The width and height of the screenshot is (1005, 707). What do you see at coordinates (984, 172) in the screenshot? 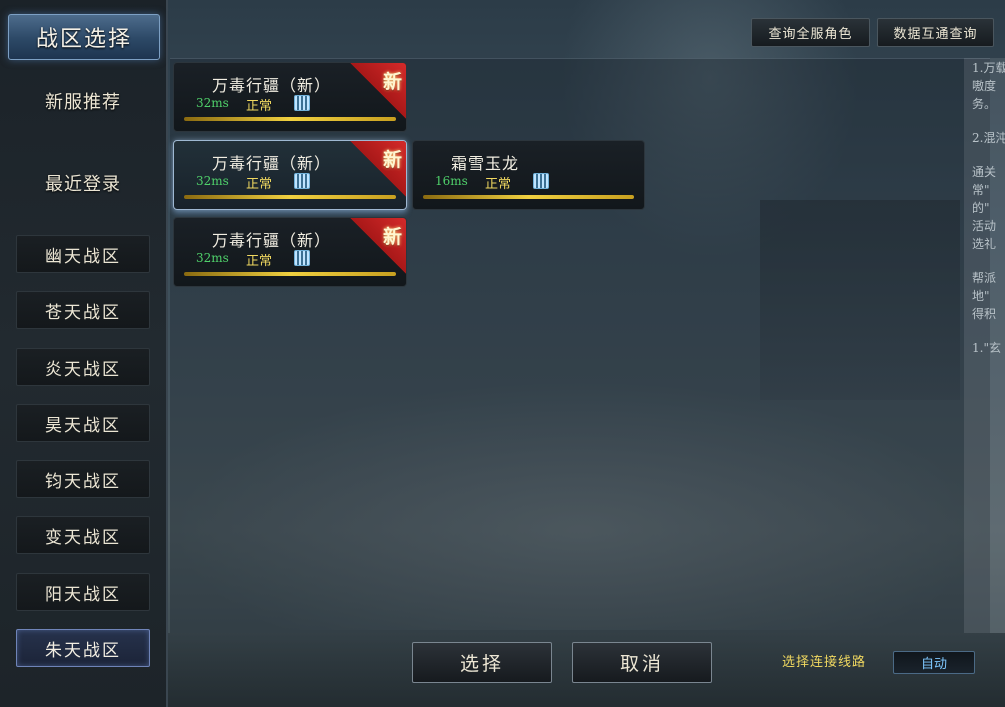
I see `info-line: 通关` at bounding box center [984, 172].